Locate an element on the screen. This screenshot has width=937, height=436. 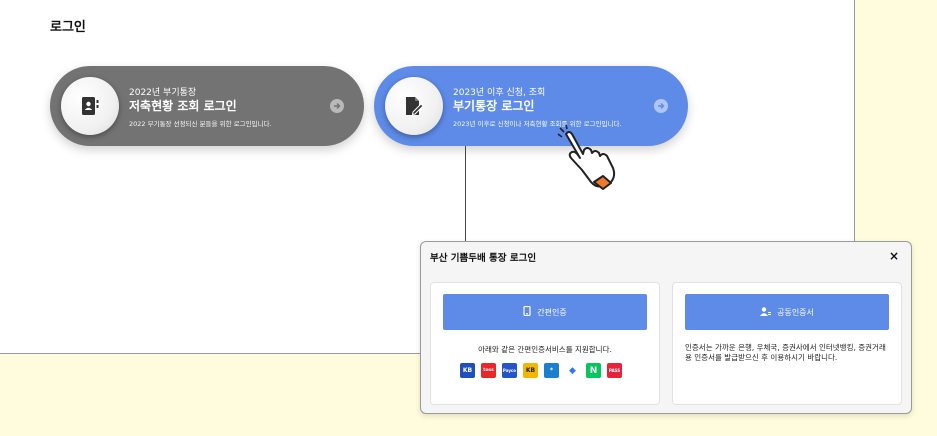
login-2022-description: 2022 부기통장 선정되신 분들을 위한 로그인입니다. is located at coordinates (200, 124).